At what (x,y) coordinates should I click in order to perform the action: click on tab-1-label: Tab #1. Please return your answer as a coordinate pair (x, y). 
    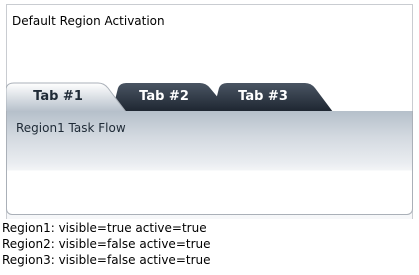
    Looking at the image, I should click on (58, 96).